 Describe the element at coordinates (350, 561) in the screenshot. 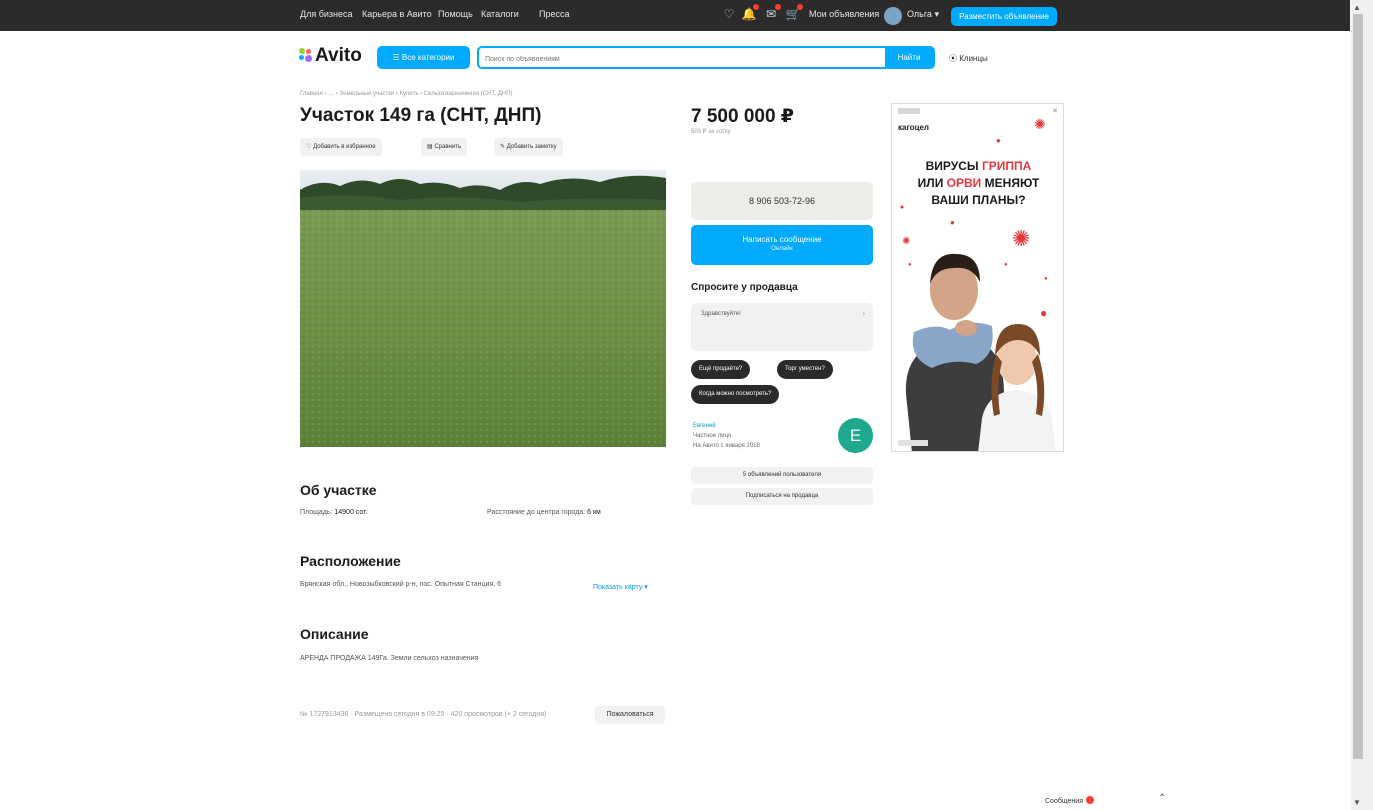

I see `location-heading: Расположение` at that location.